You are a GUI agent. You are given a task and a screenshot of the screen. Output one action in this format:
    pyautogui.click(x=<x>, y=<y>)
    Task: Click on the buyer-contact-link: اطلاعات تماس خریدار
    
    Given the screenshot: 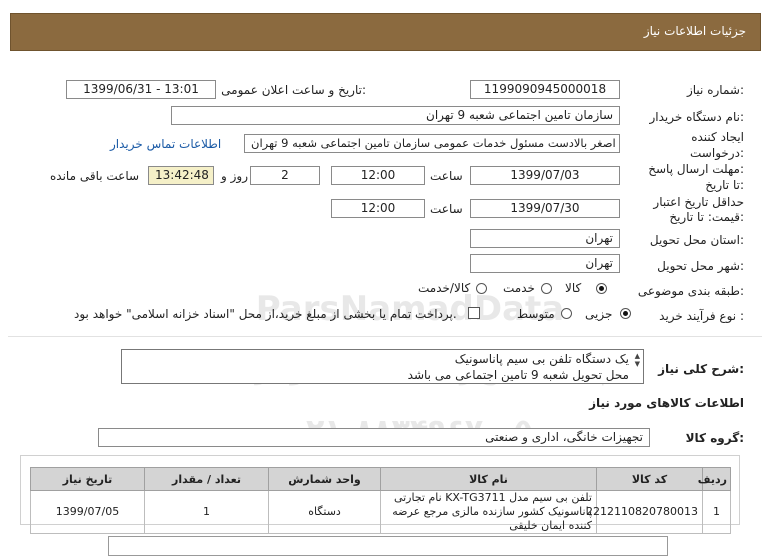 What is the action you would take?
    pyautogui.click(x=165, y=144)
    